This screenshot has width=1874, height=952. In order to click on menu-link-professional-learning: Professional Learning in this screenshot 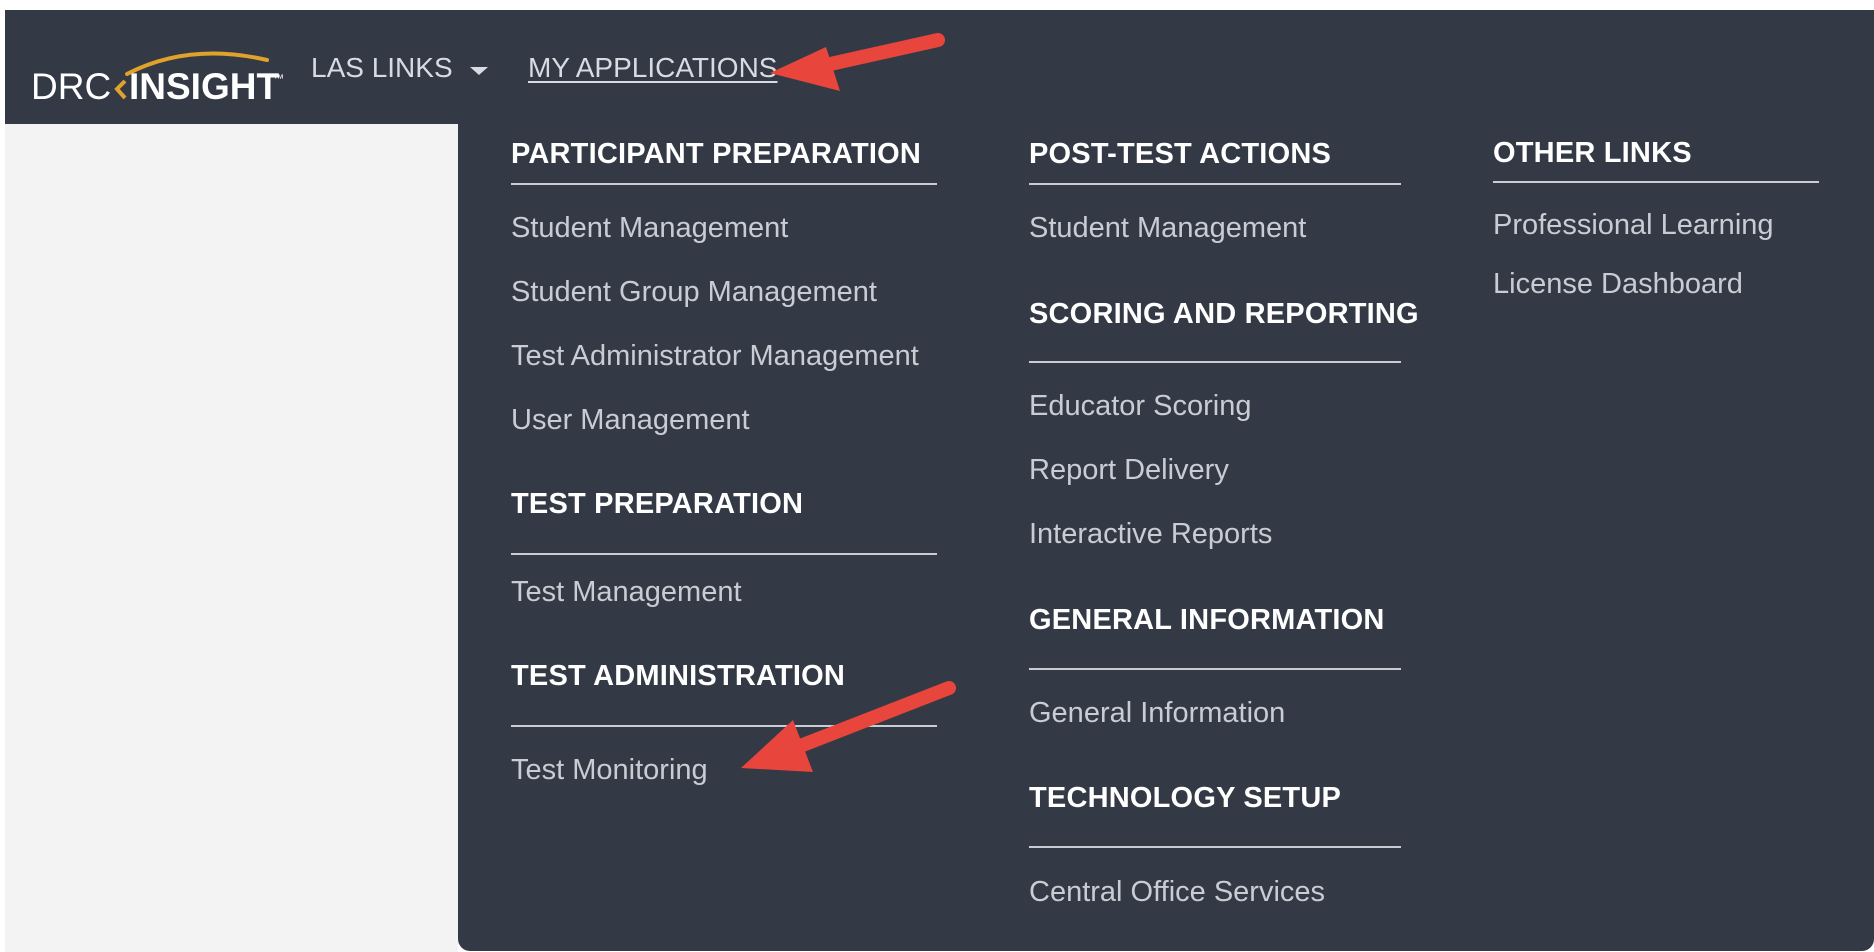, I will do `click(1633, 225)`.